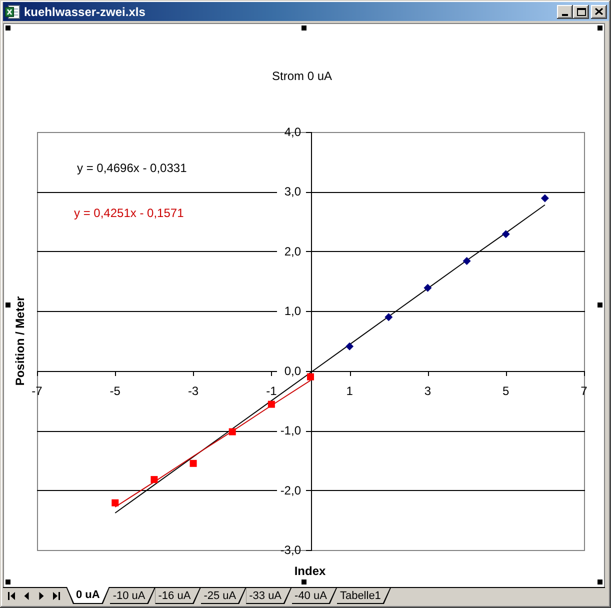 This screenshot has height=608, width=611. Describe the element at coordinates (310, 571) in the screenshot. I see `axis-title: Index` at that location.